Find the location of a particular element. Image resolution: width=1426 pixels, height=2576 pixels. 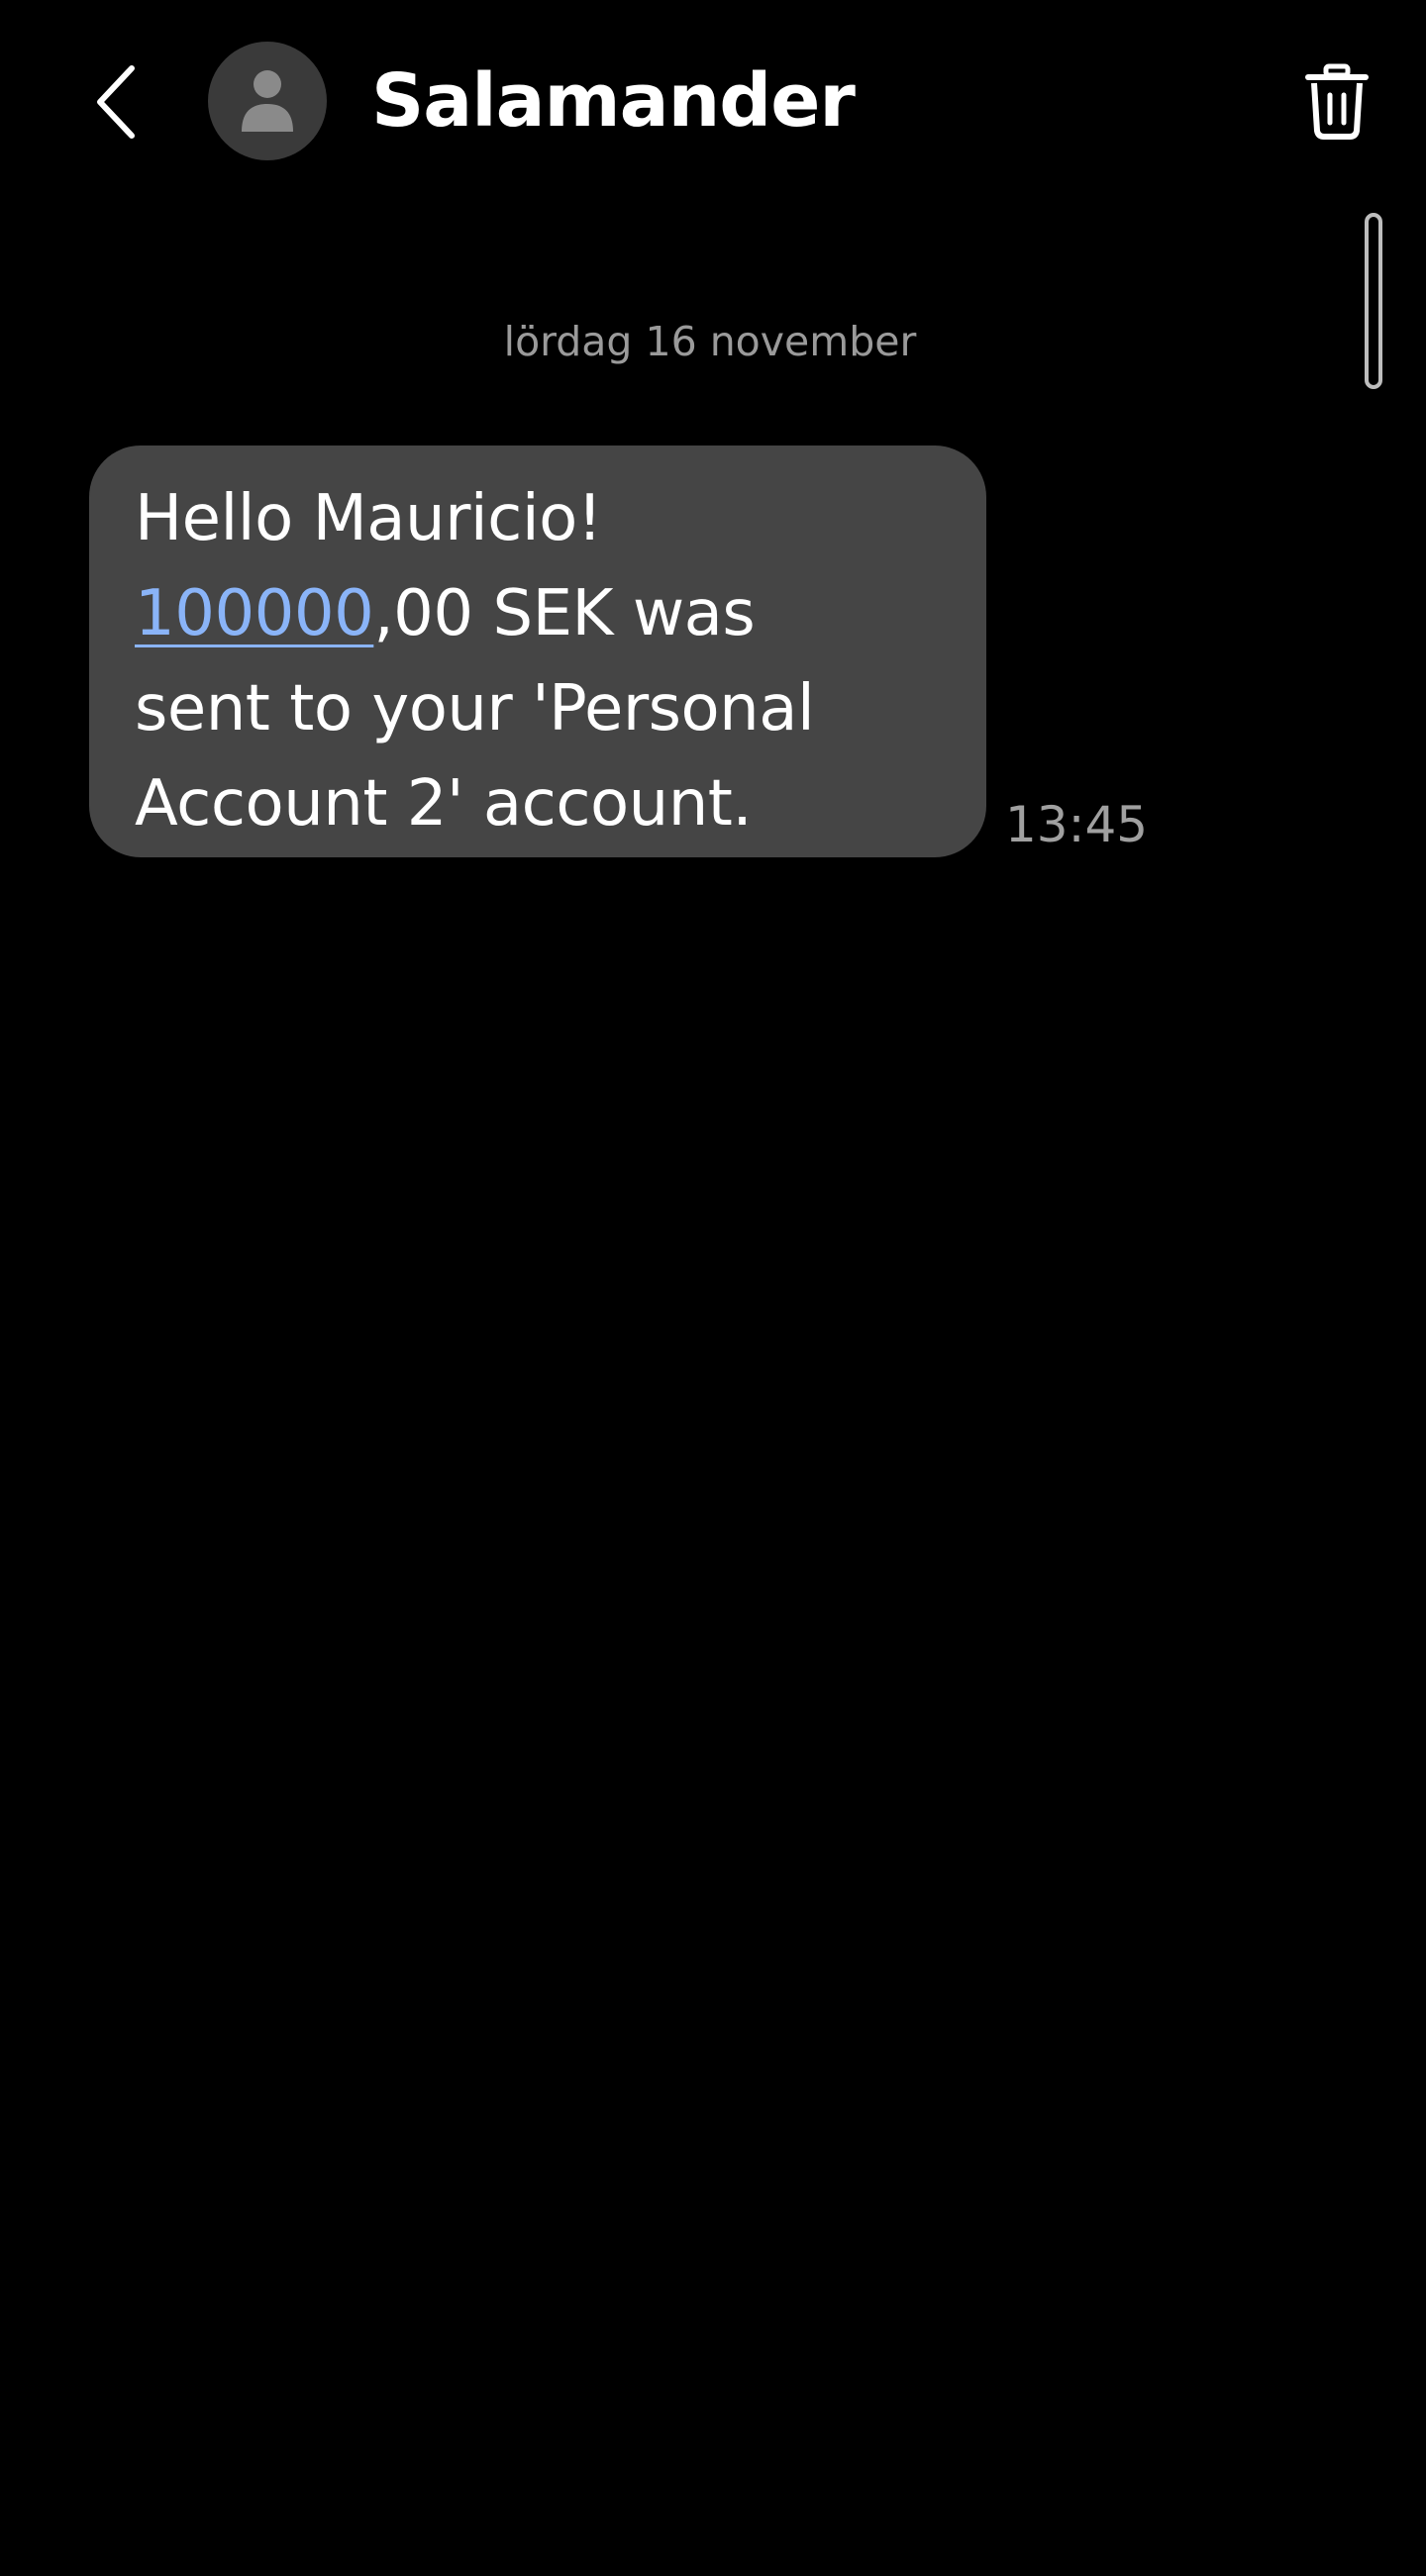

back-button is located at coordinates (116, 102).